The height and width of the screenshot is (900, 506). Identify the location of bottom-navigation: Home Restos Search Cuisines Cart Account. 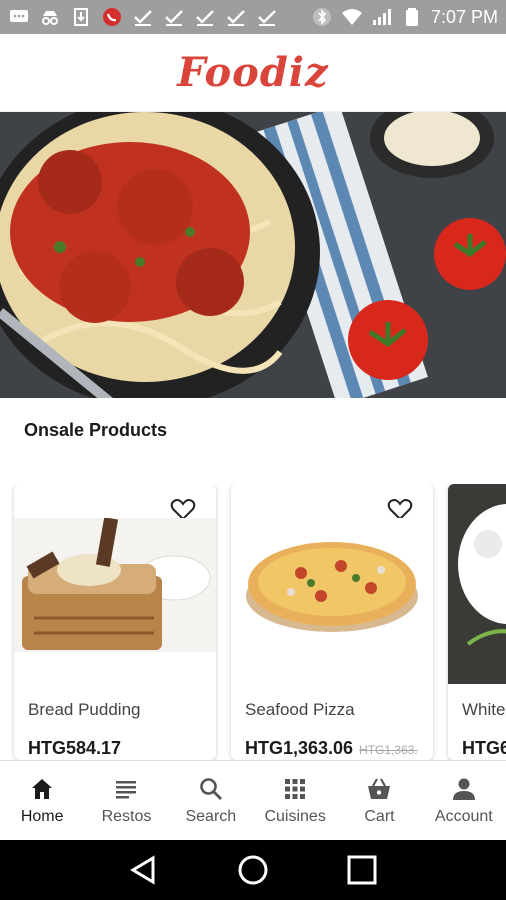
(253, 800).